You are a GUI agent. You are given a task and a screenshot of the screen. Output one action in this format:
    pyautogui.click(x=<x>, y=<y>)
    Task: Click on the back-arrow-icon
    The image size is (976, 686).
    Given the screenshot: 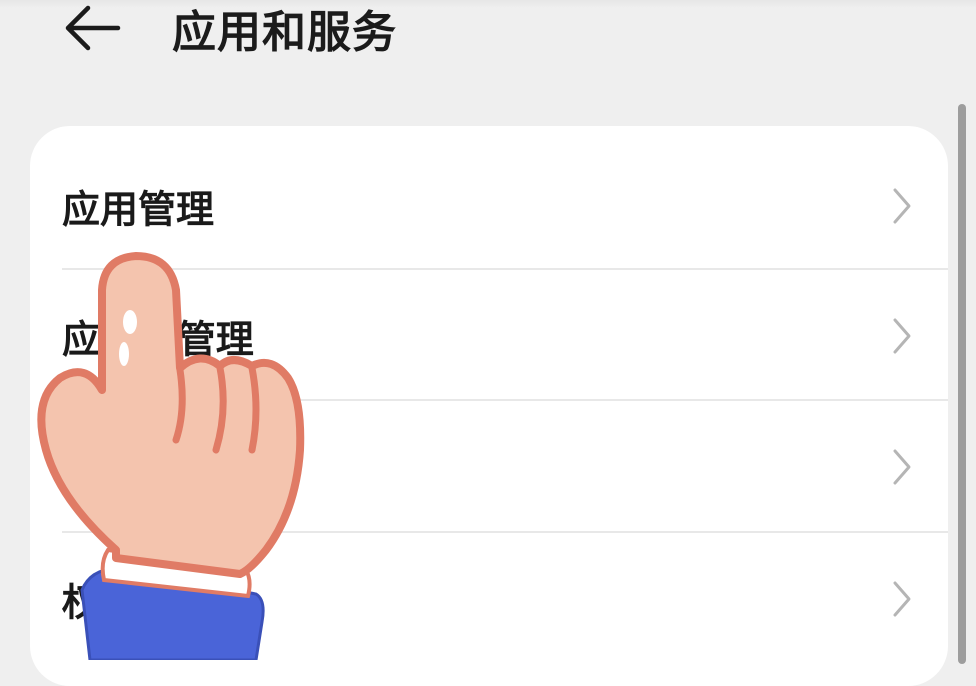 What is the action you would take?
    pyautogui.click(x=93, y=28)
    